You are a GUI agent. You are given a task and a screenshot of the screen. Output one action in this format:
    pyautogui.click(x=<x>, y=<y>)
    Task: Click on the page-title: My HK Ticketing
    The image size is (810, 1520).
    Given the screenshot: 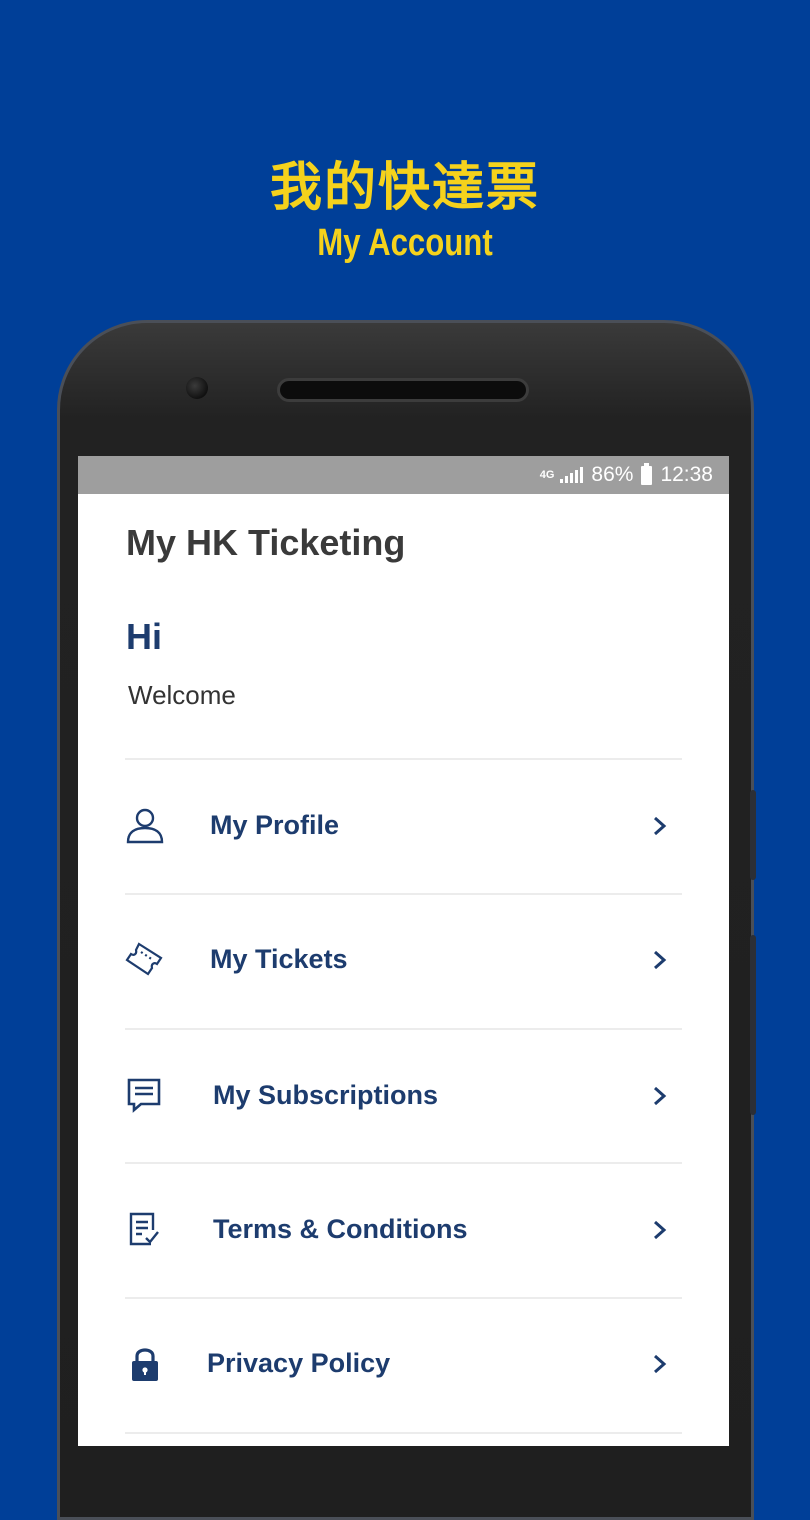 What is the action you would take?
    pyautogui.click(x=266, y=542)
    